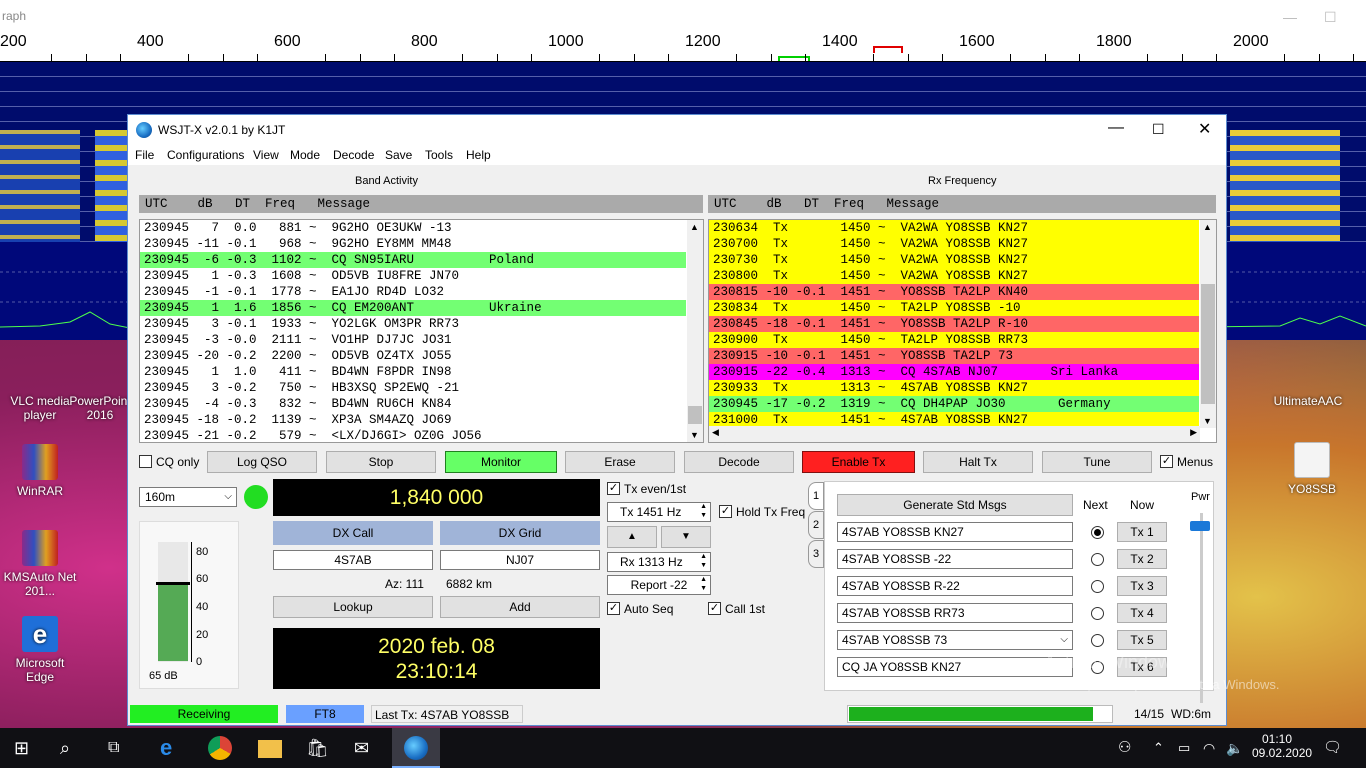 The width and height of the screenshot is (1366, 768). Describe the element at coordinates (1215, 748) in the screenshot. I see `wifi-icon: ◠` at that location.